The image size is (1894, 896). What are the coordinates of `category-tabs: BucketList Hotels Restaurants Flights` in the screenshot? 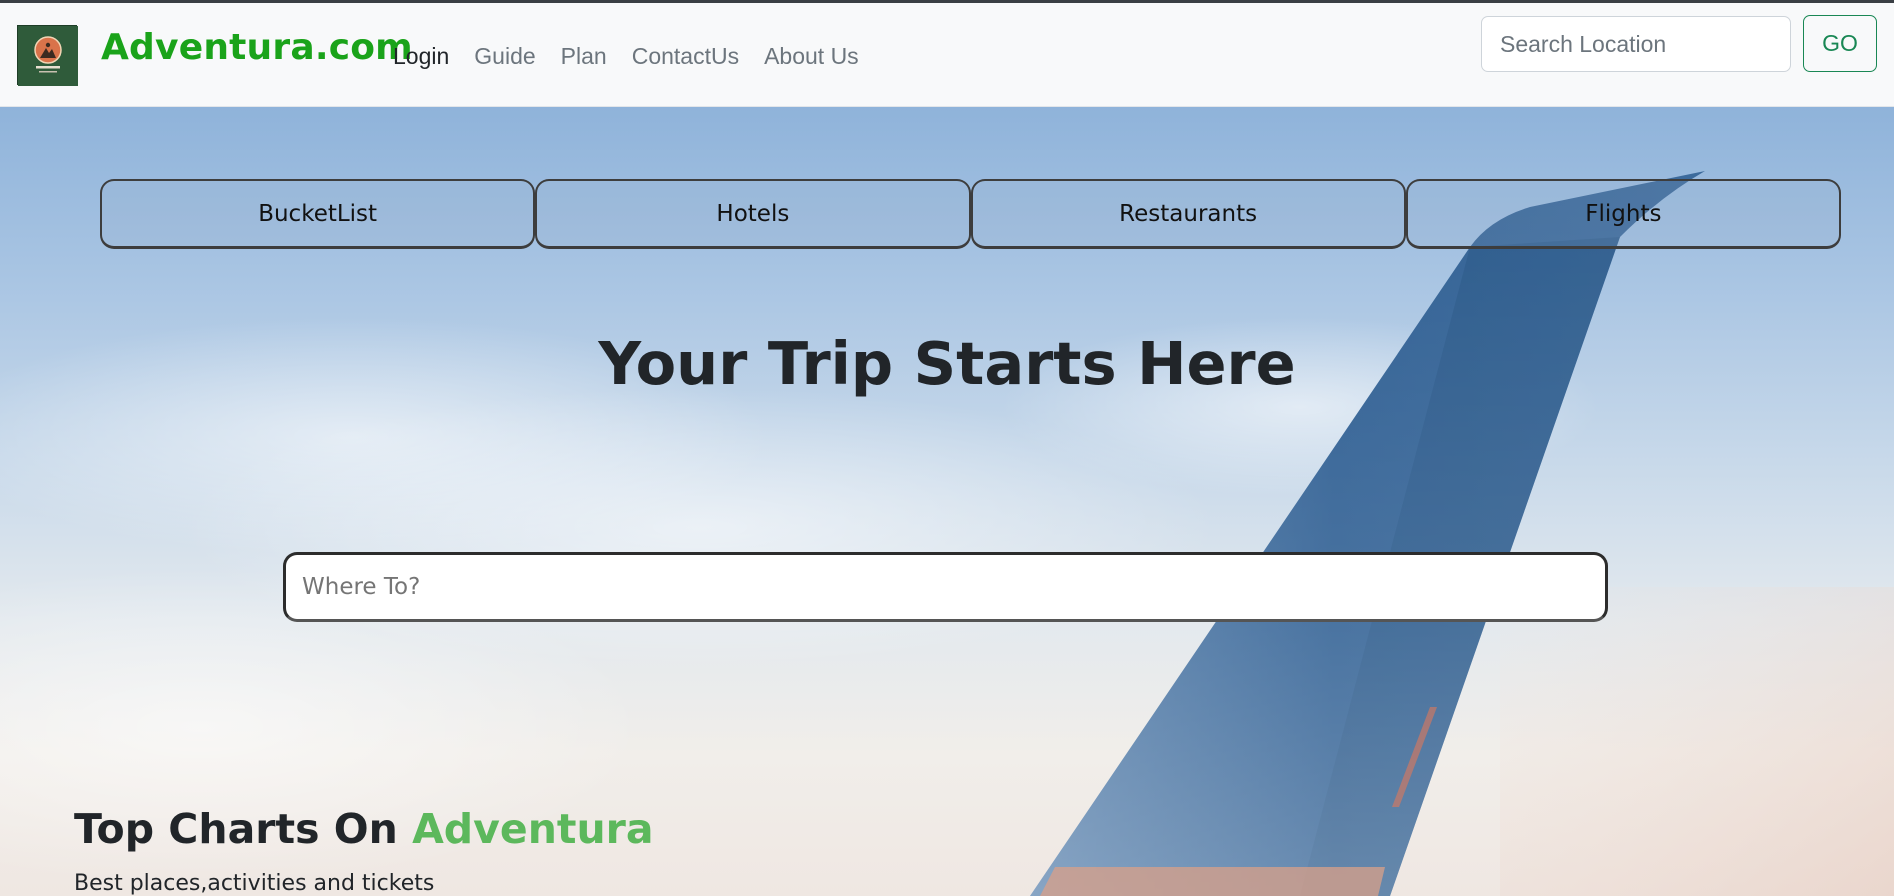 It's located at (970, 214).